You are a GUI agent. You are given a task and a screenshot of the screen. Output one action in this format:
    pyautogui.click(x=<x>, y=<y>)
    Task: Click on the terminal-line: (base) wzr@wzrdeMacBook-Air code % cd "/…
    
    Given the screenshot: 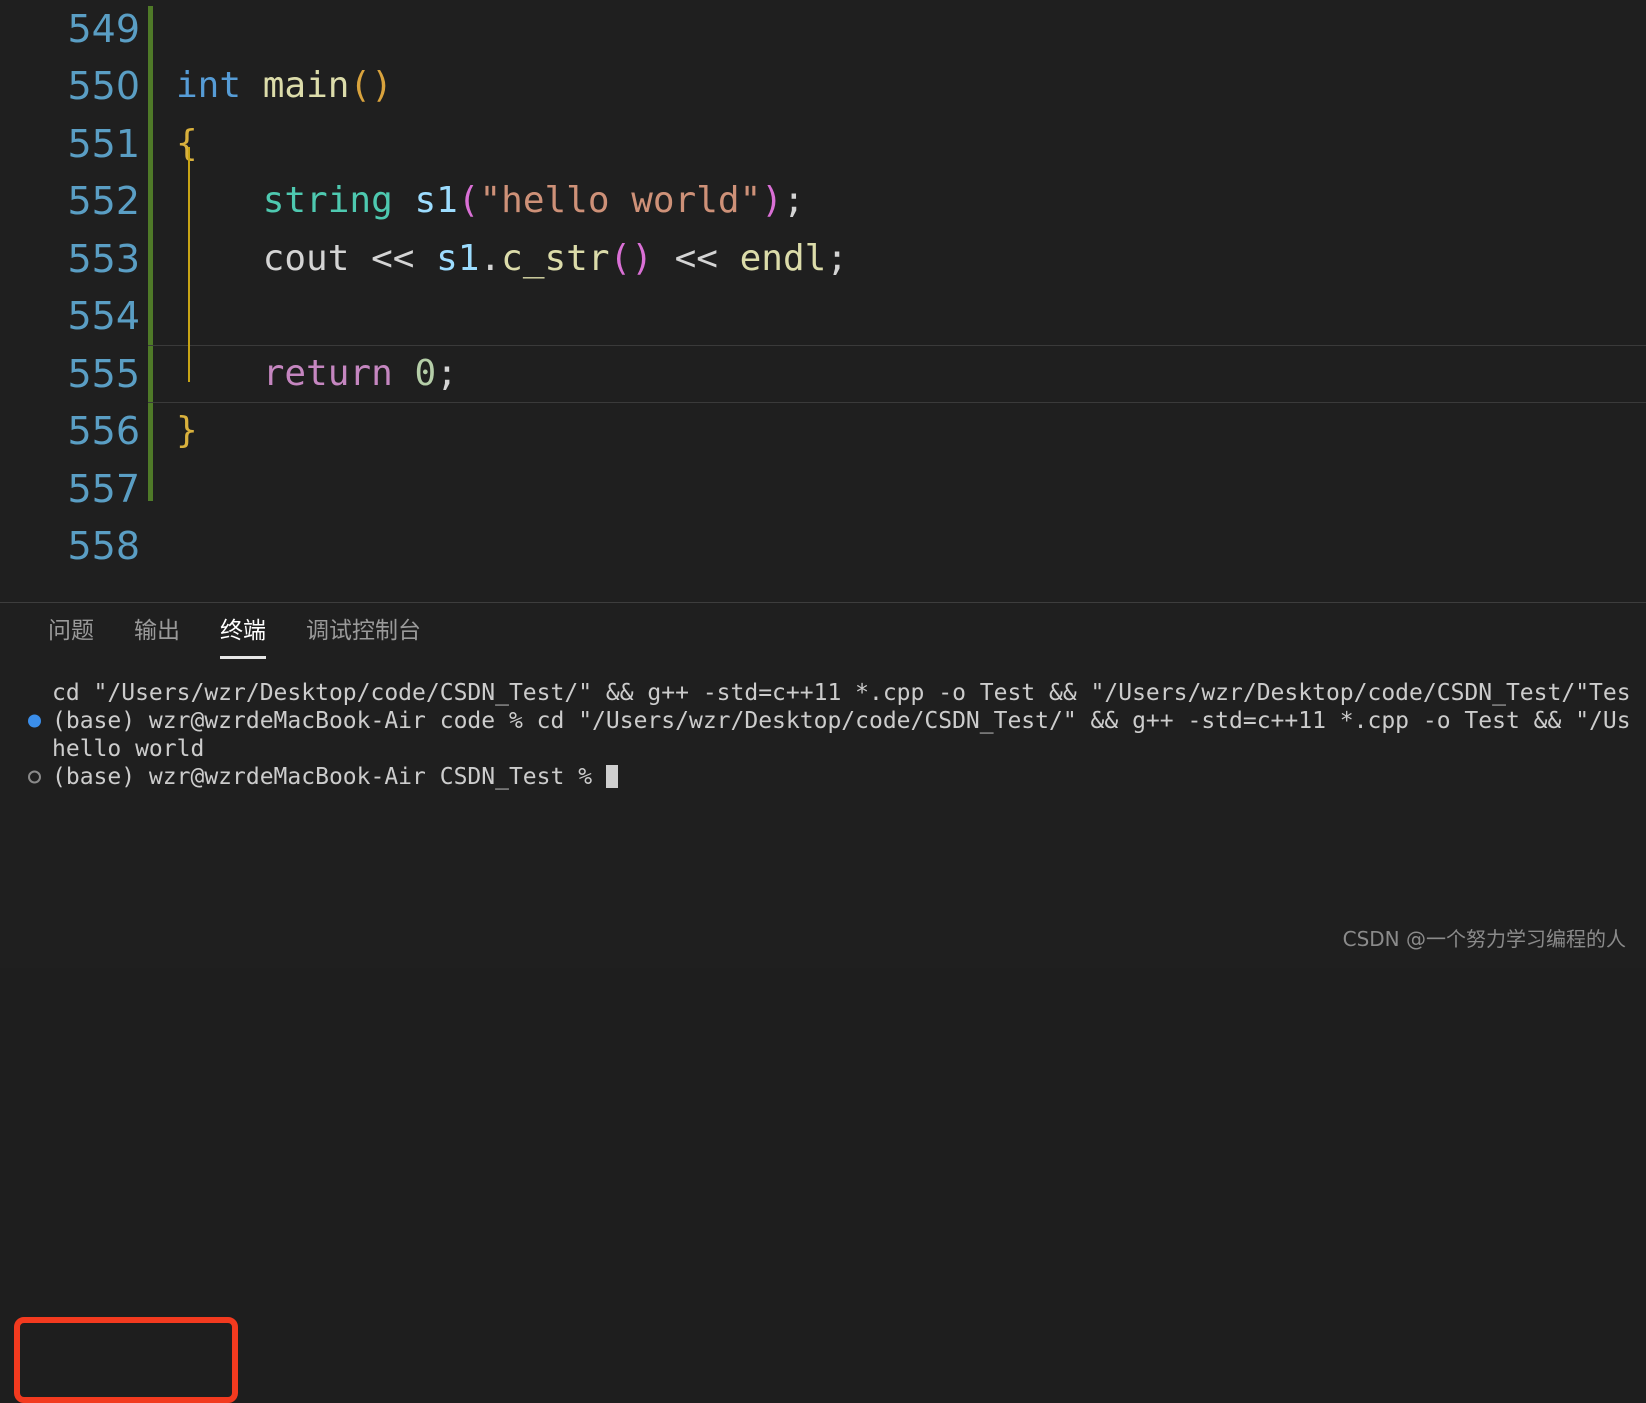 What is the action you would take?
    pyautogui.click(x=823, y=721)
    